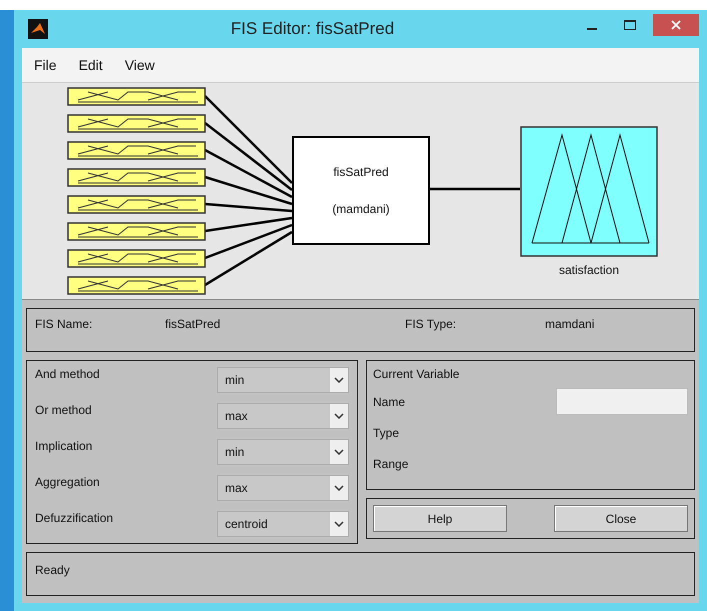 The image size is (707, 611). Describe the element at coordinates (283, 524) in the screenshot. I see `method-dropdown: centroid` at that location.